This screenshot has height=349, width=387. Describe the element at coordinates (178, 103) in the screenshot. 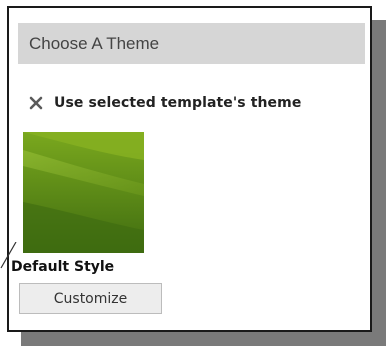

I see `use-template-theme-label: Use selected template's theme` at that location.